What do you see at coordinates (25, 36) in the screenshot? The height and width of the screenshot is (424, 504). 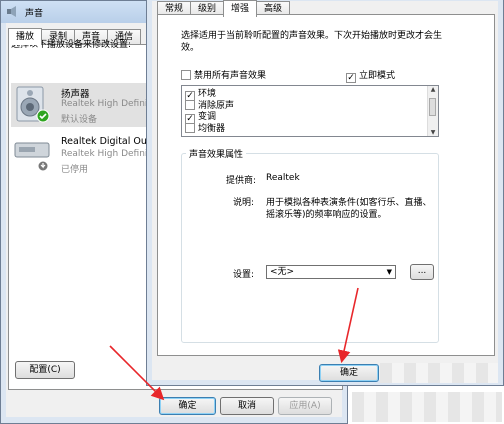 I see `tab-playback: 播放` at bounding box center [25, 36].